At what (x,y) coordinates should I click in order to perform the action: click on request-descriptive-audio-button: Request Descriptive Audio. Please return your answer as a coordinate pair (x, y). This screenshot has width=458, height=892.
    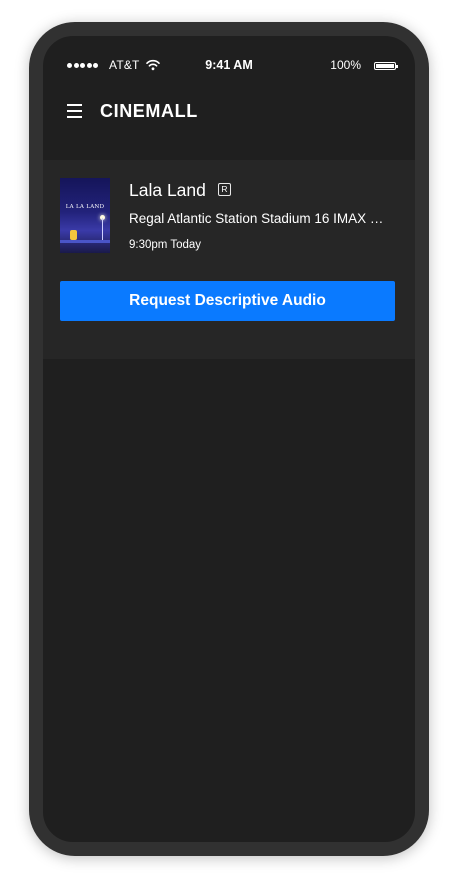
    Looking at the image, I should click on (227, 301).